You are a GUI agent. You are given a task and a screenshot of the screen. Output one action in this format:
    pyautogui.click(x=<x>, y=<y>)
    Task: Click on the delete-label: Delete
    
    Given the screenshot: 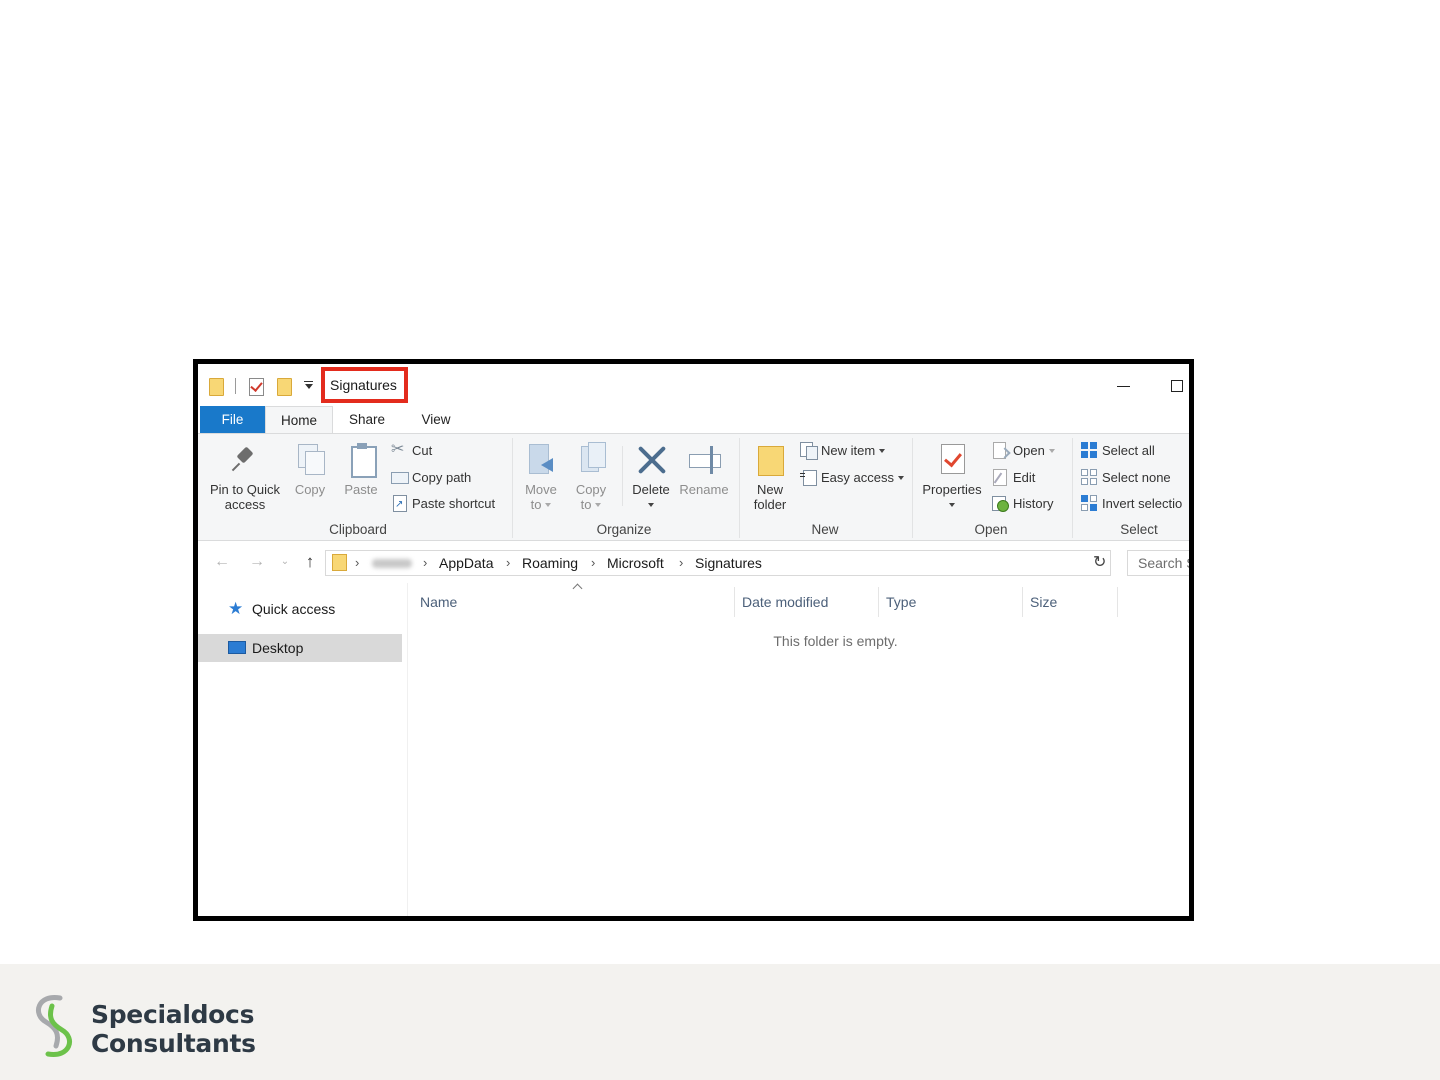 What is the action you would take?
    pyautogui.click(x=651, y=489)
    